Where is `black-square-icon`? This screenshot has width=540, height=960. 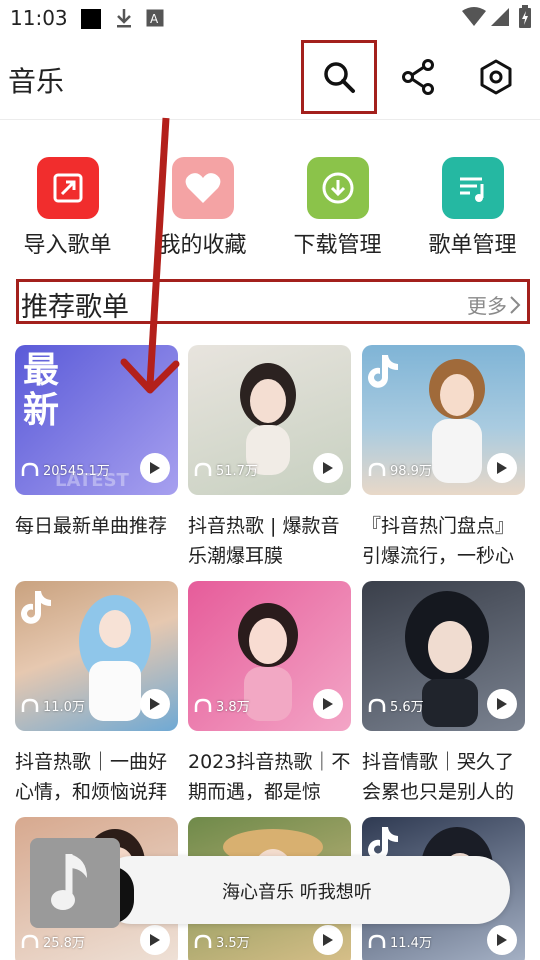 black-square-icon is located at coordinates (91, 21).